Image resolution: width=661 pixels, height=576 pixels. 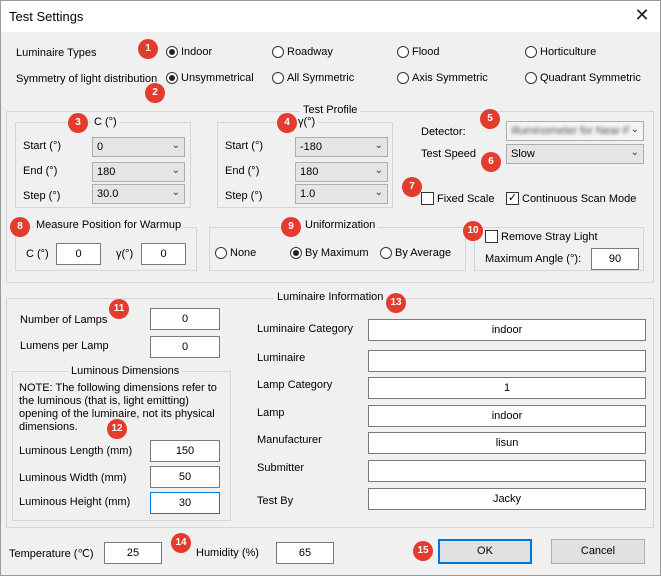 I want to click on radio-uniform-by-average: By Average, so click(x=415, y=253).